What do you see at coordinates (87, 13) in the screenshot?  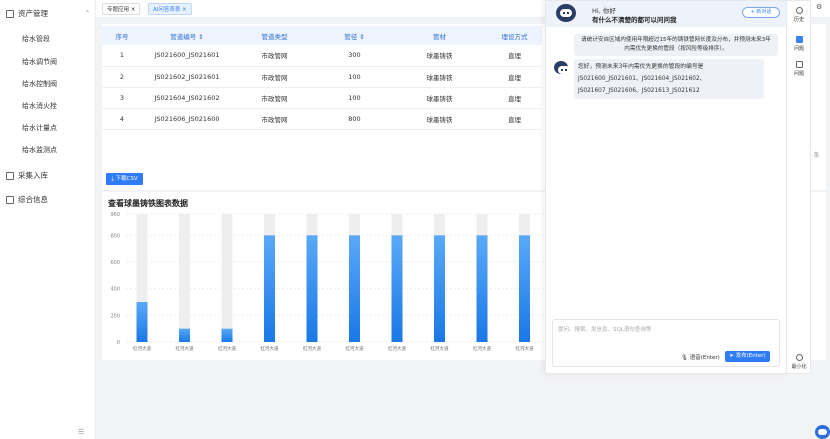 I see `chevron-up-icon: ⌃` at bounding box center [87, 13].